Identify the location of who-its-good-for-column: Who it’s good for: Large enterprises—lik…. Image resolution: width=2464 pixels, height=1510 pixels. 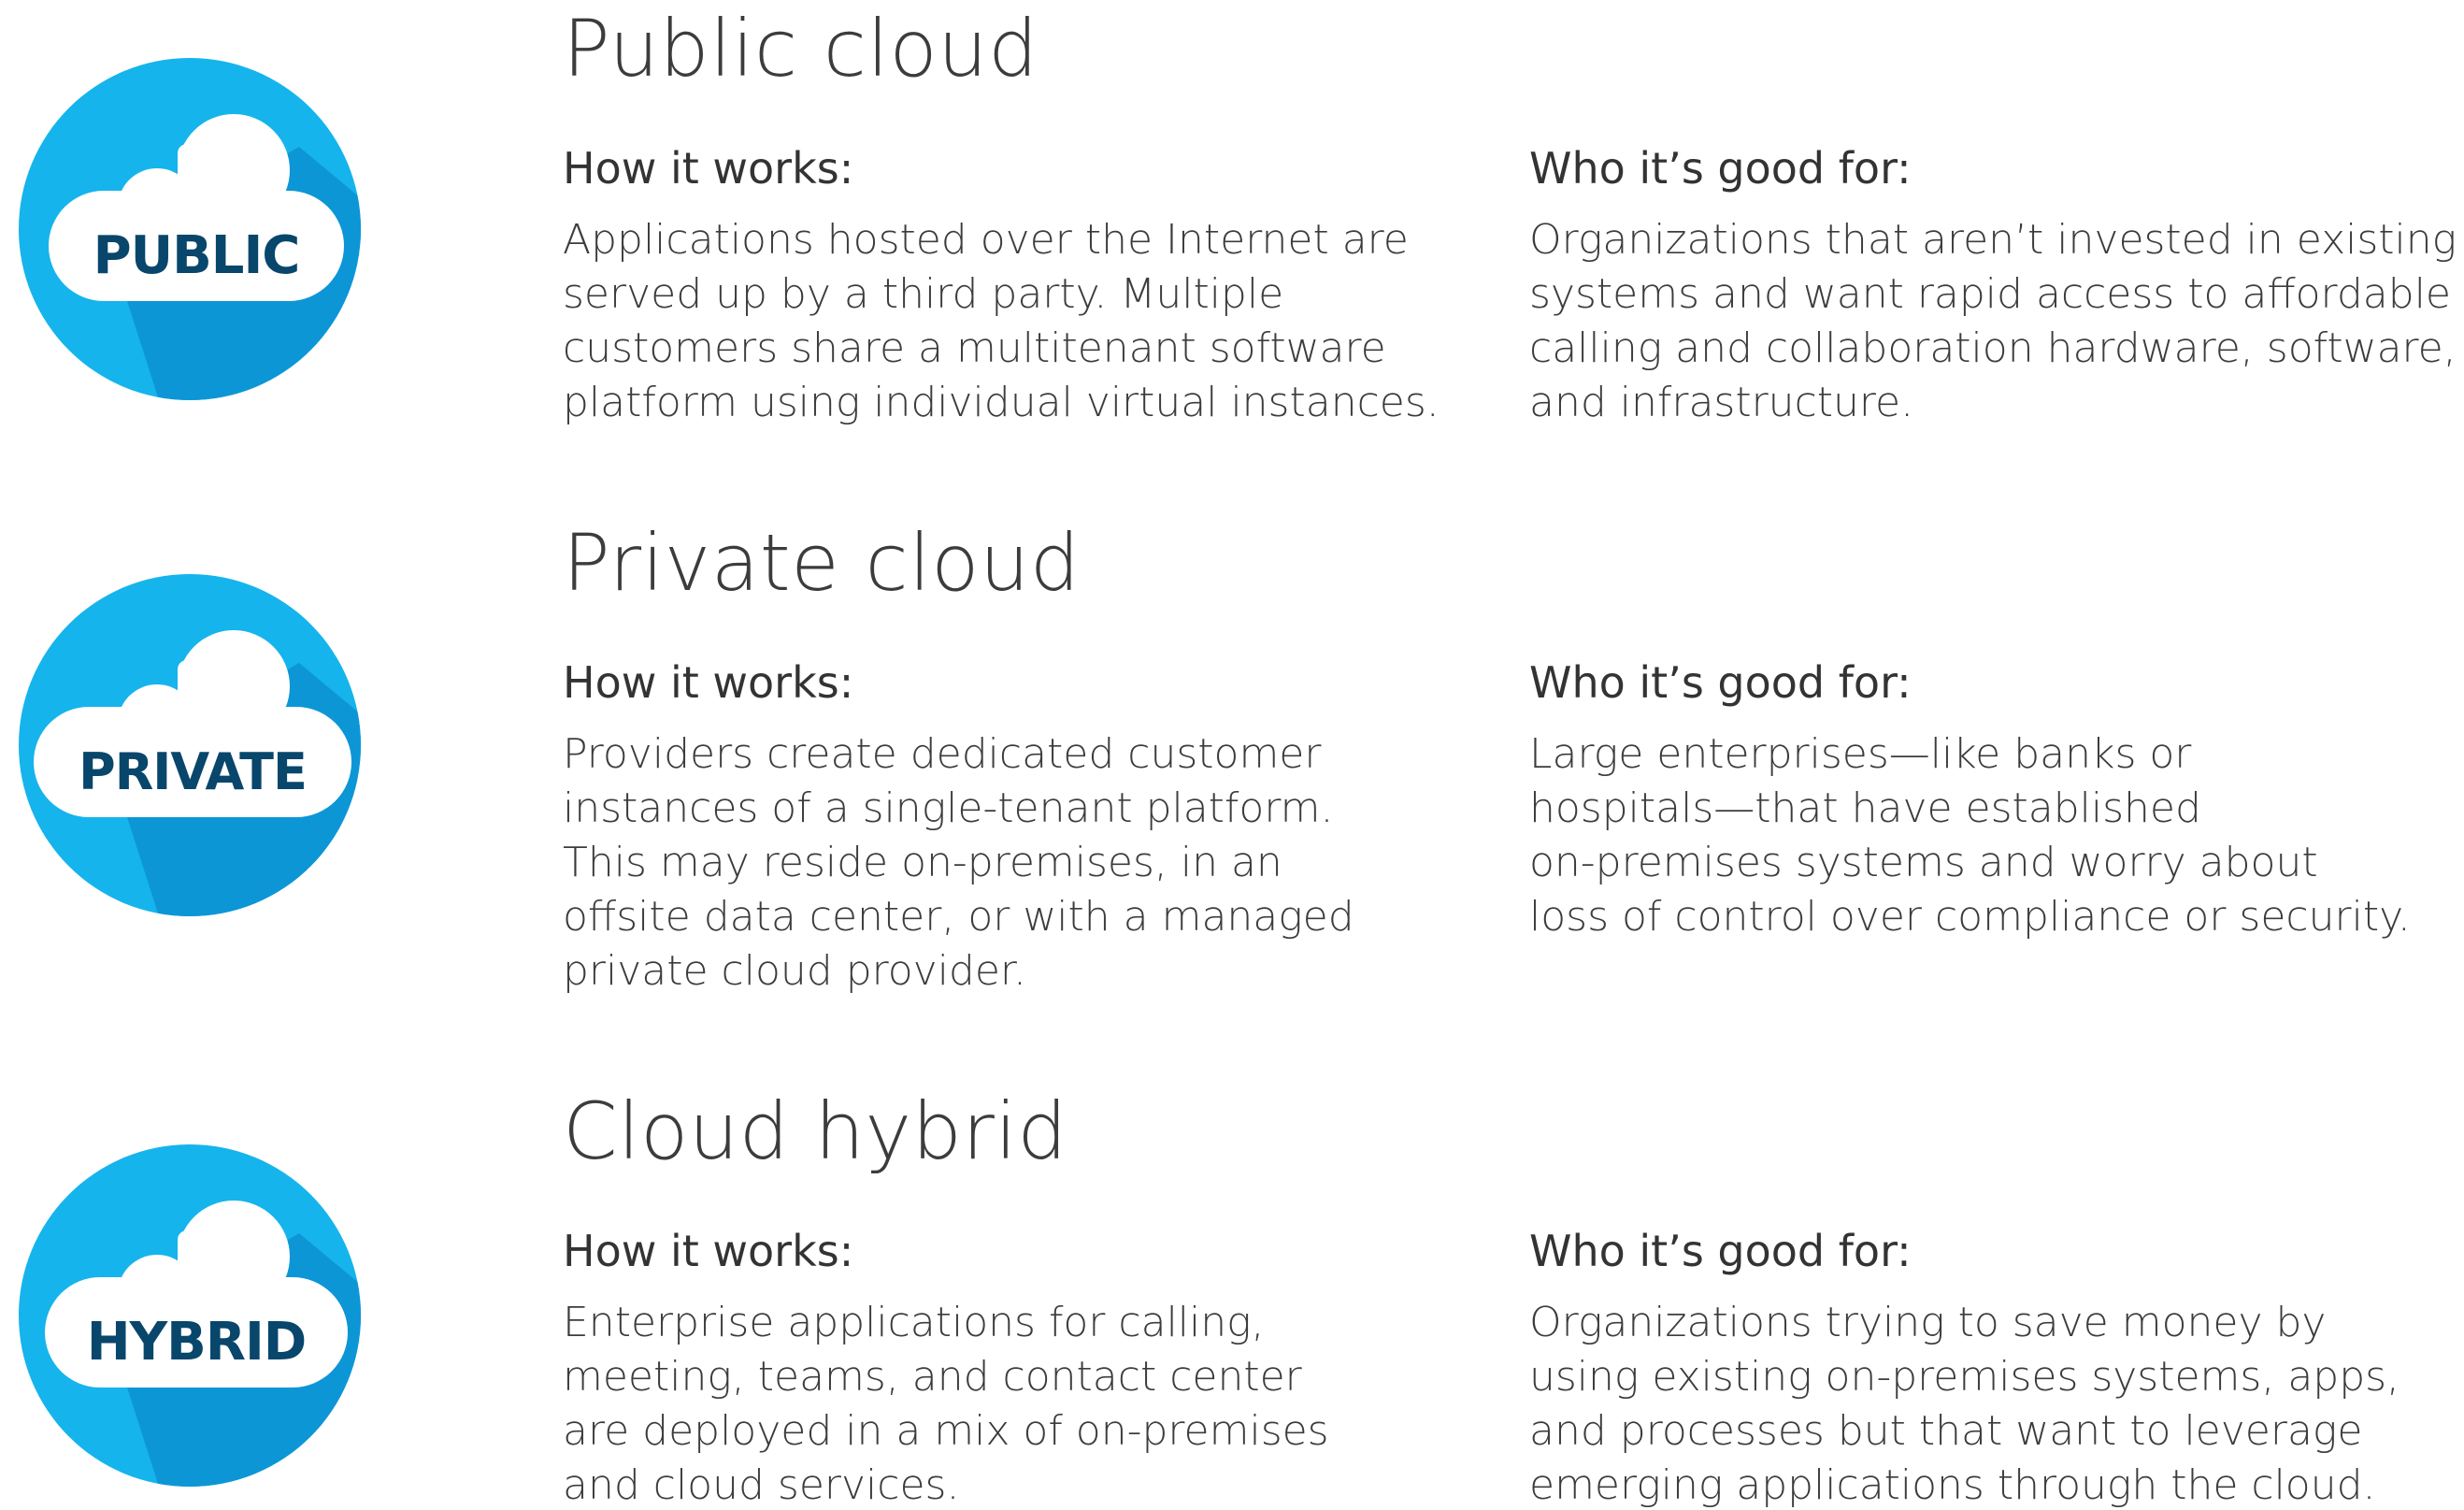
(1987, 799).